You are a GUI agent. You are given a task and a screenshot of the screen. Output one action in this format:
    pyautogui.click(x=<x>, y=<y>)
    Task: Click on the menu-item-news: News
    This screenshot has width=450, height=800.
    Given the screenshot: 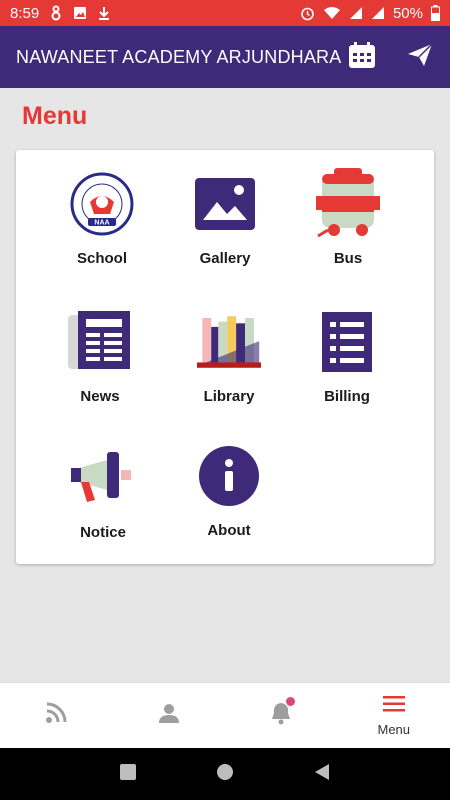 What is the action you would take?
    pyautogui.click(x=100, y=365)
    